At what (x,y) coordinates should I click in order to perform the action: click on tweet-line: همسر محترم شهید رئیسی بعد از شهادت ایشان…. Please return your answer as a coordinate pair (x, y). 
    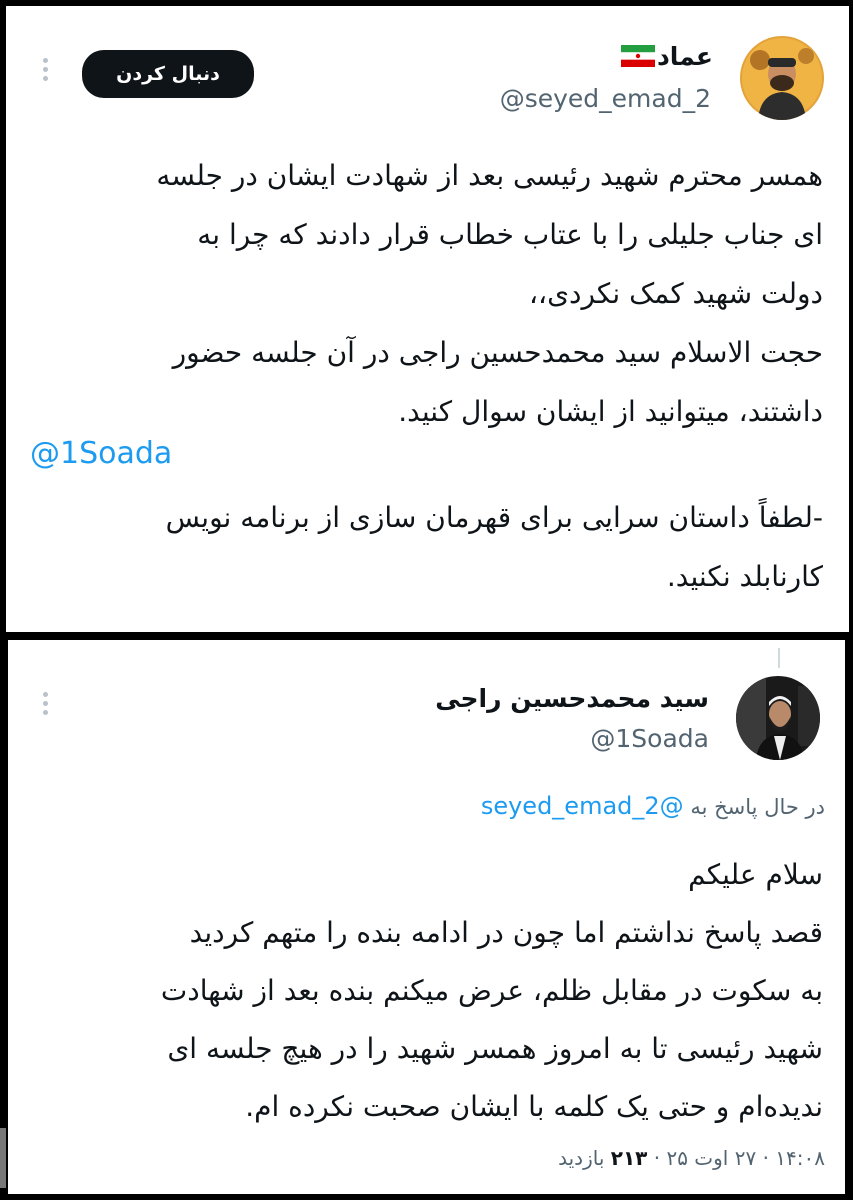
    Looking at the image, I should click on (489, 175).